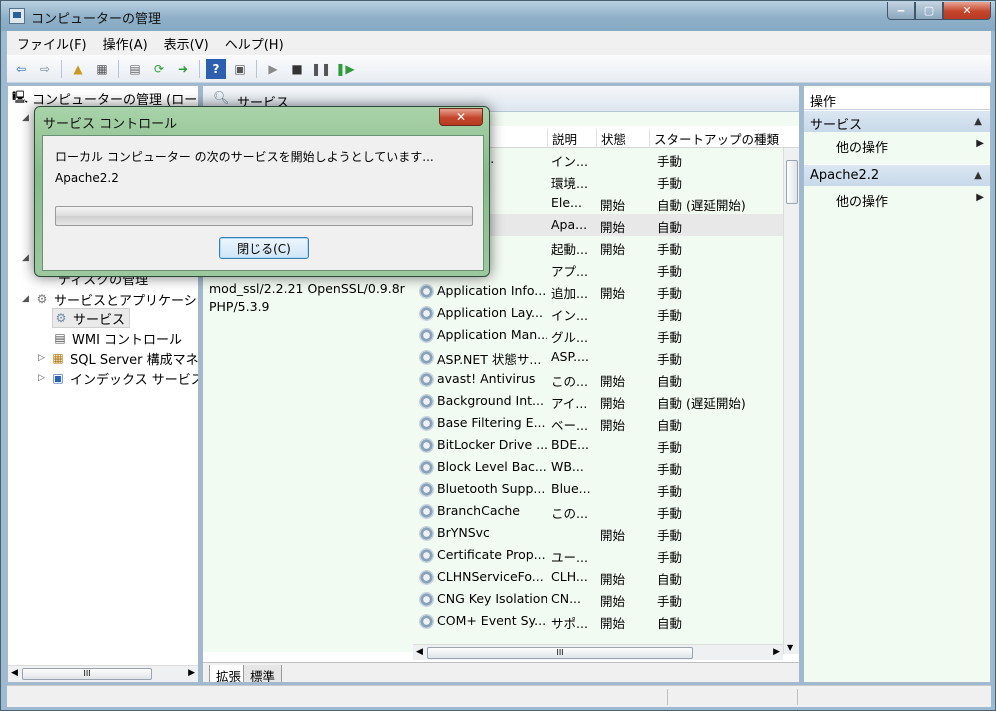  Describe the element at coordinates (897, 199) in the screenshot. I see `action-more-apache: 他の操作 ▶` at that location.